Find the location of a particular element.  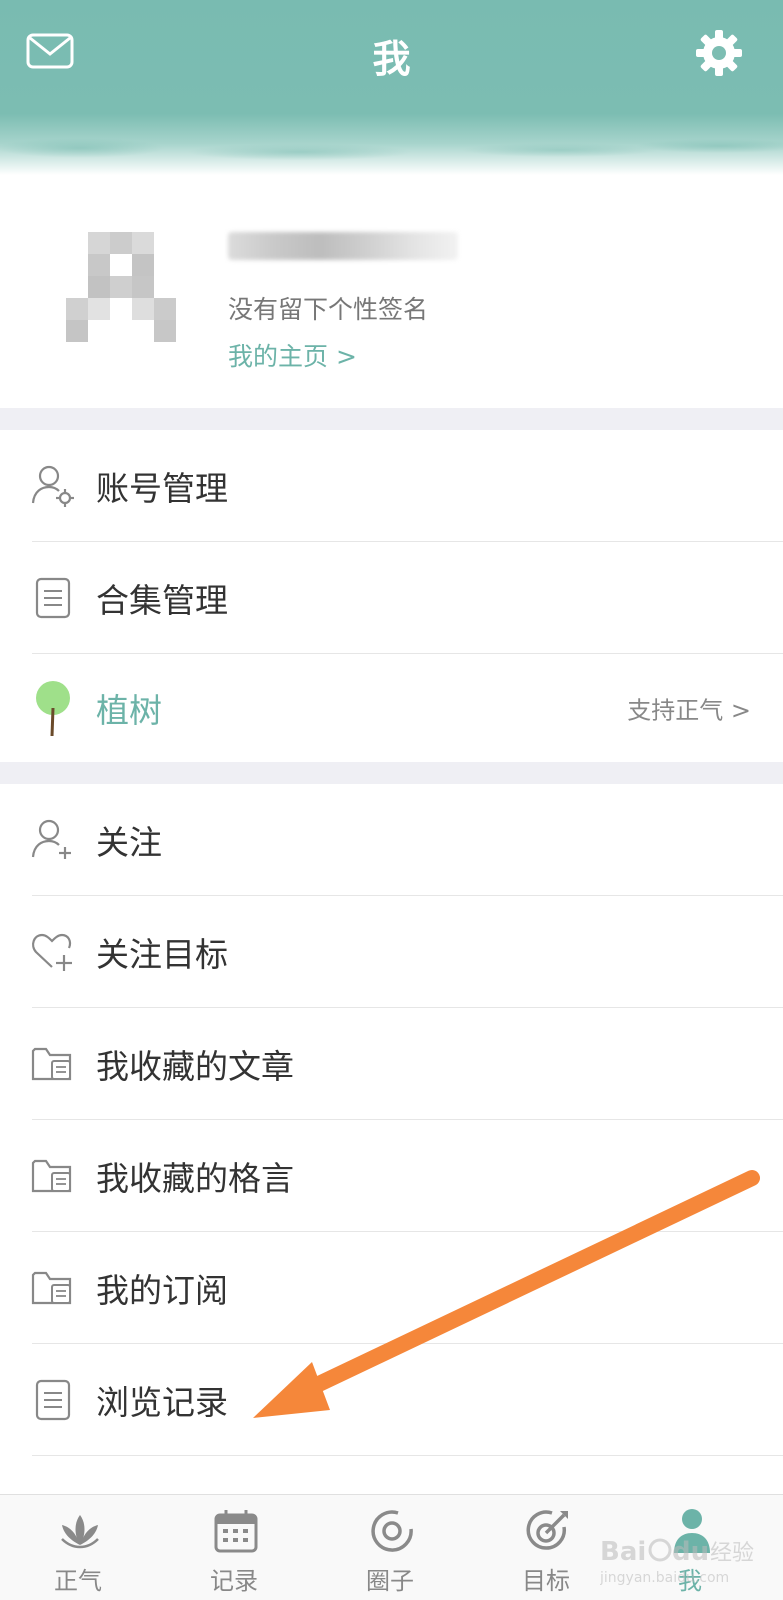

menu-item-label: 我收藏的格言 is located at coordinates (195, 1178).